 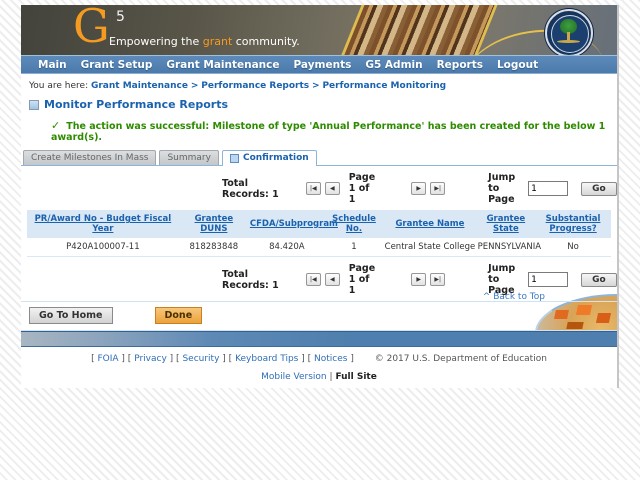 What do you see at coordinates (107, 359) in the screenshot?
I see `footer-link-foia: FOIA` at bounding box center [107, 359].